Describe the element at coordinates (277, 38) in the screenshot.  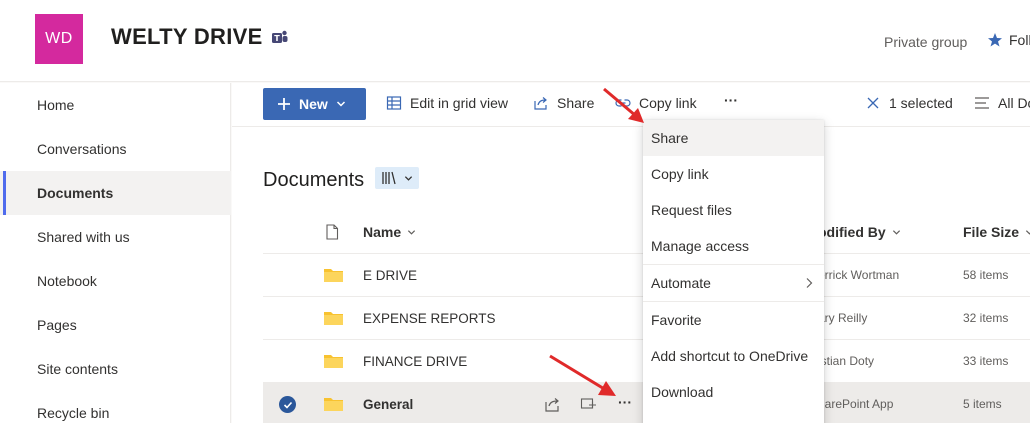
I see `svg-text: T` at that location.